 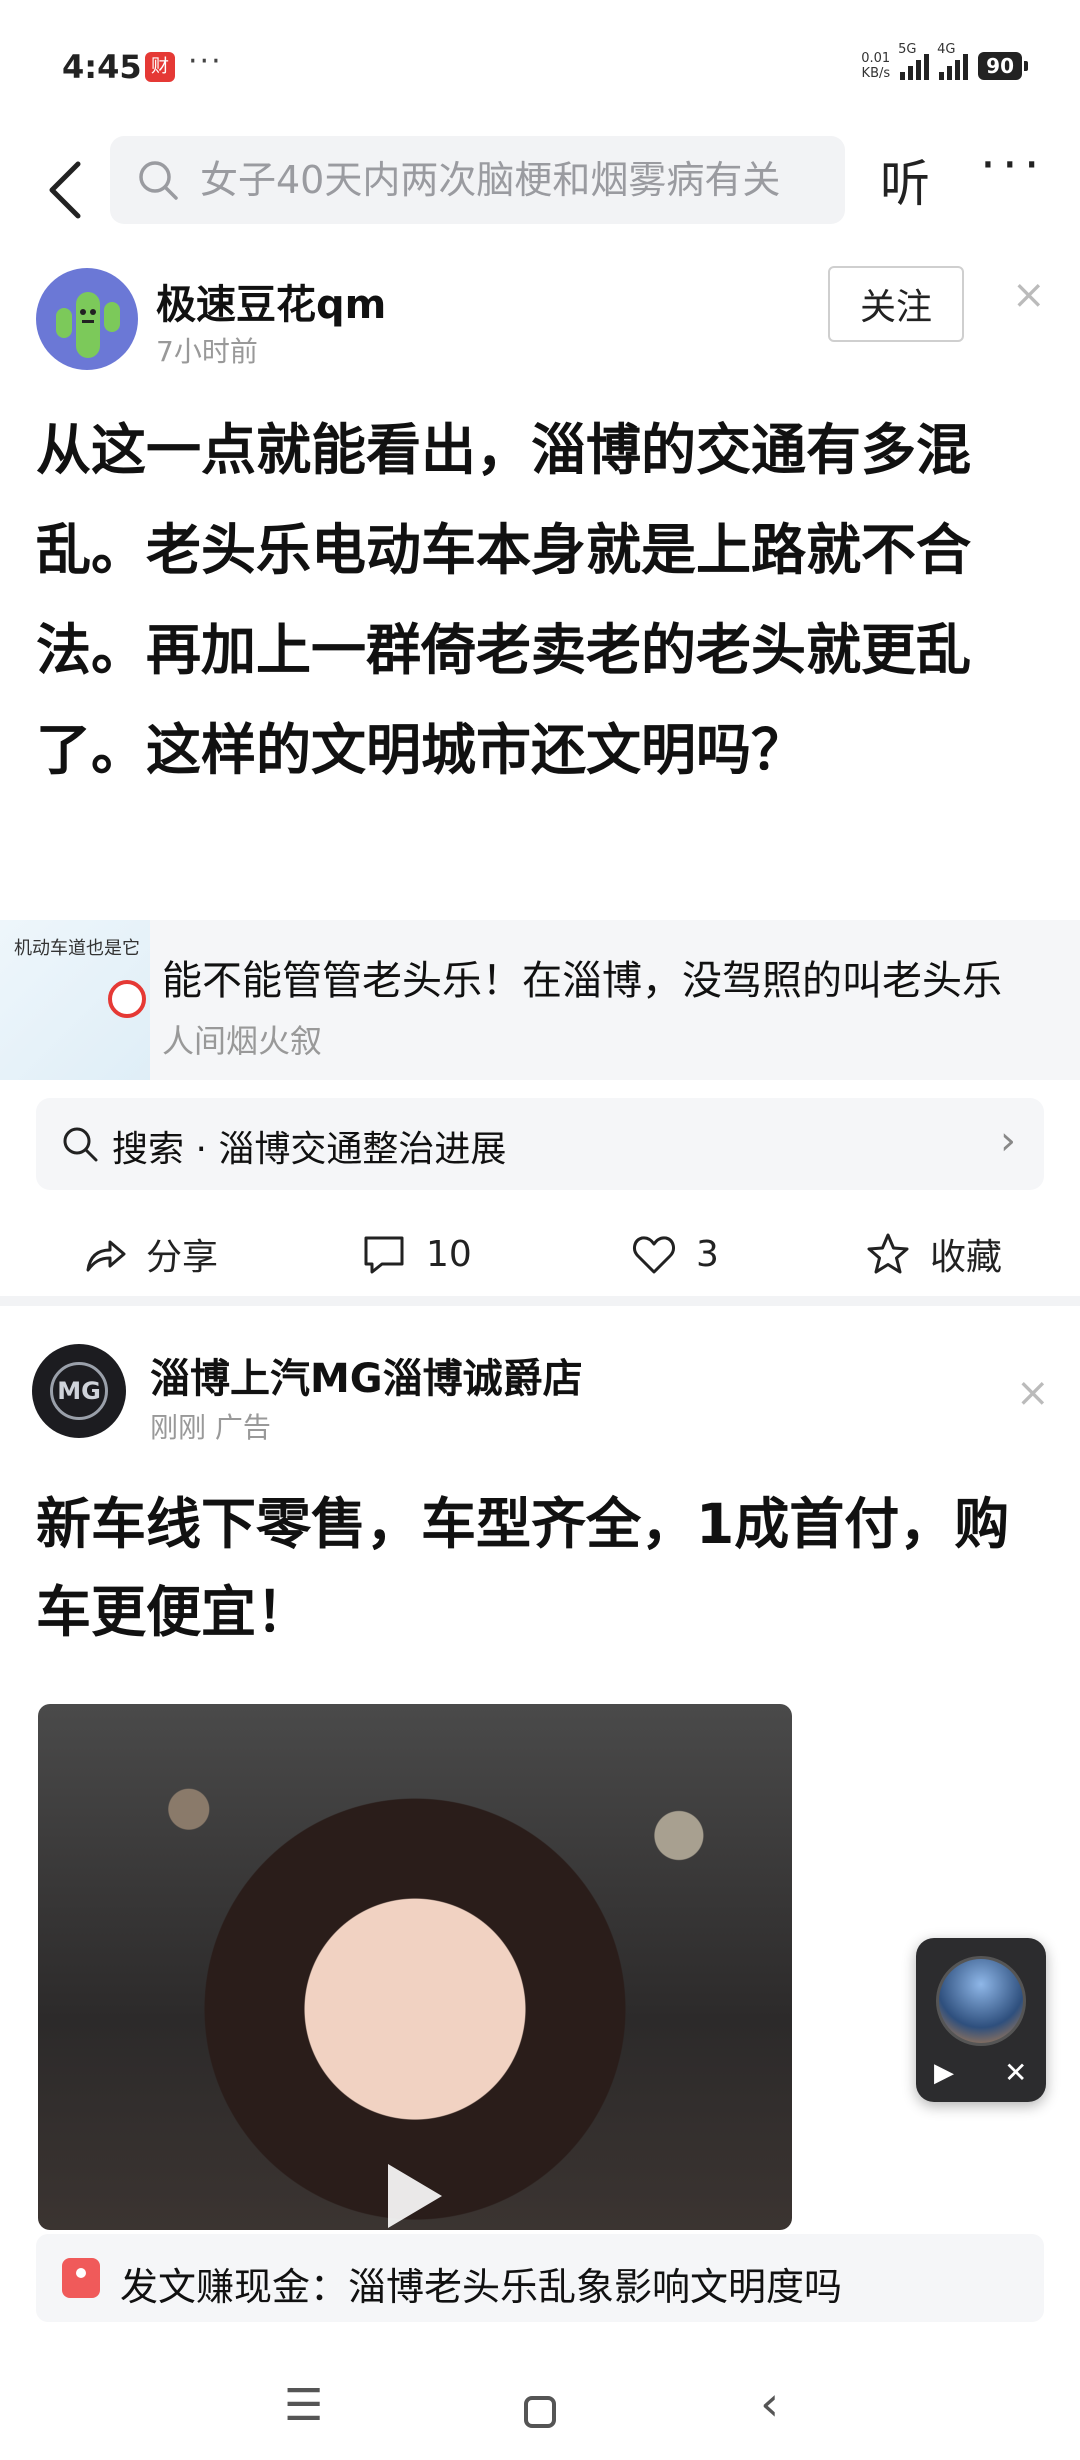 I want to click on play-icon: ▶, so click(x=944, y=2073).